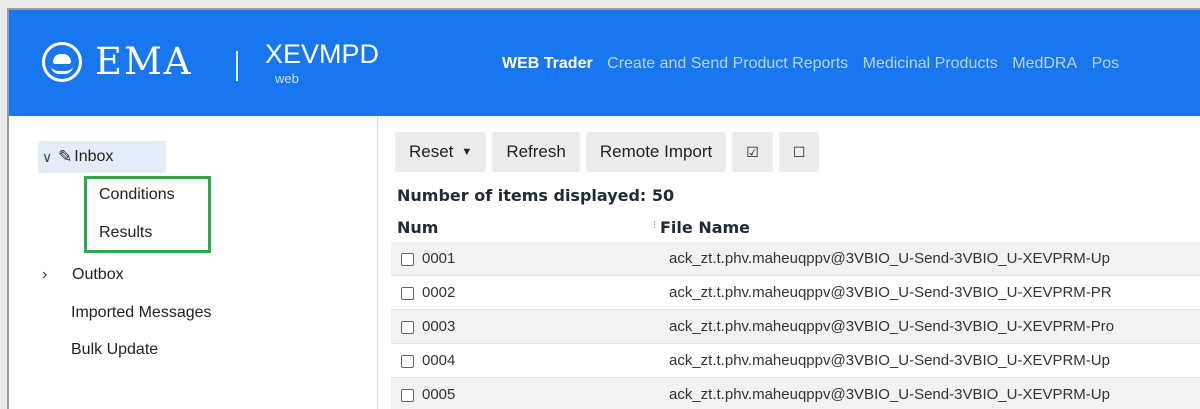 The width and height of the screenshot is (1200, 409). Describe the element at coordinates (322, 54) in the screenshot. I see `module-title: XEVMPD` at that location.